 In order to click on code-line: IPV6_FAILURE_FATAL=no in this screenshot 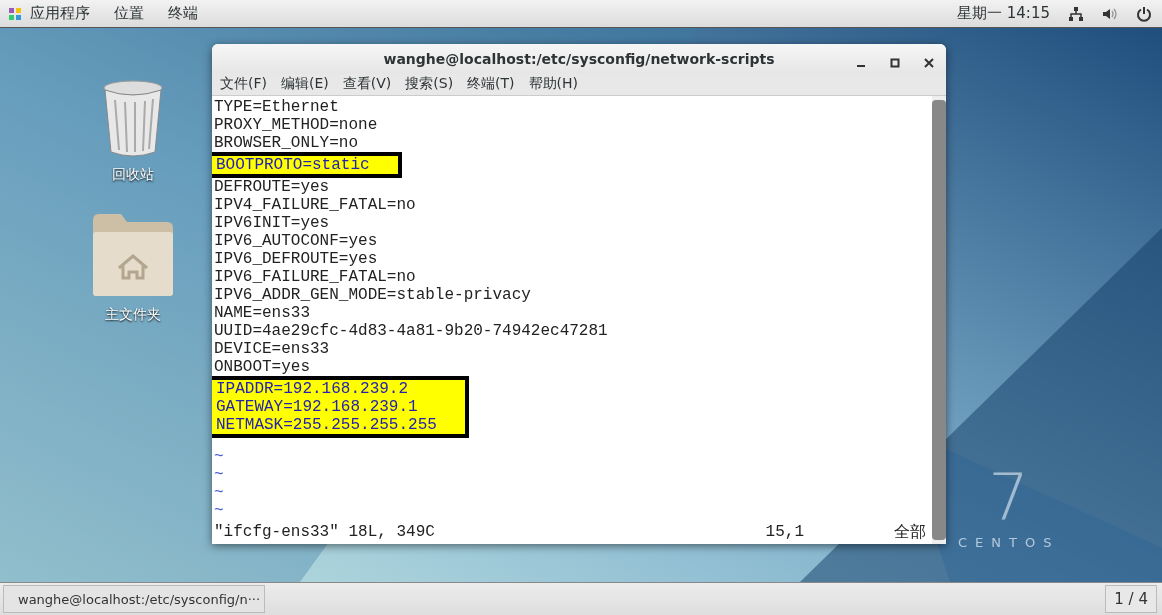, I will do `click(315, 277)`.